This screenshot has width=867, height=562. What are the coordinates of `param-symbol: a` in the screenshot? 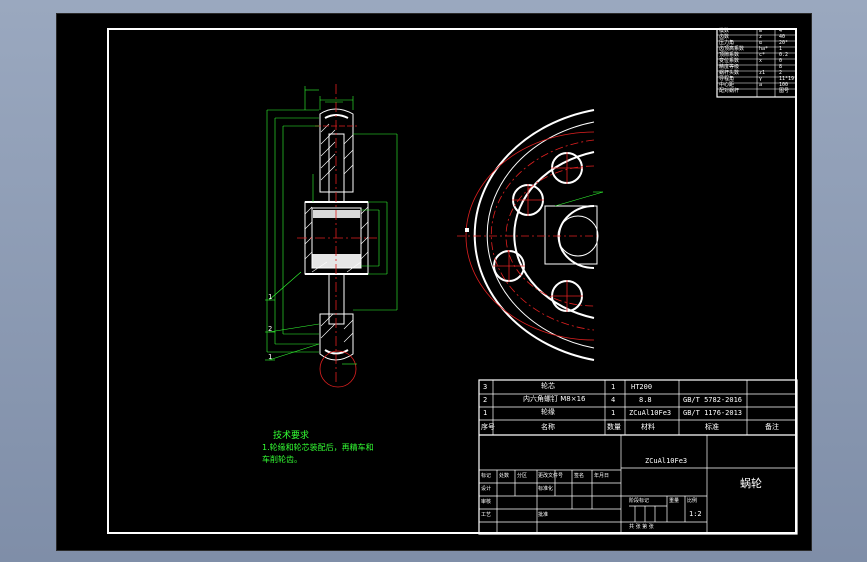 It's located at (761, 85).